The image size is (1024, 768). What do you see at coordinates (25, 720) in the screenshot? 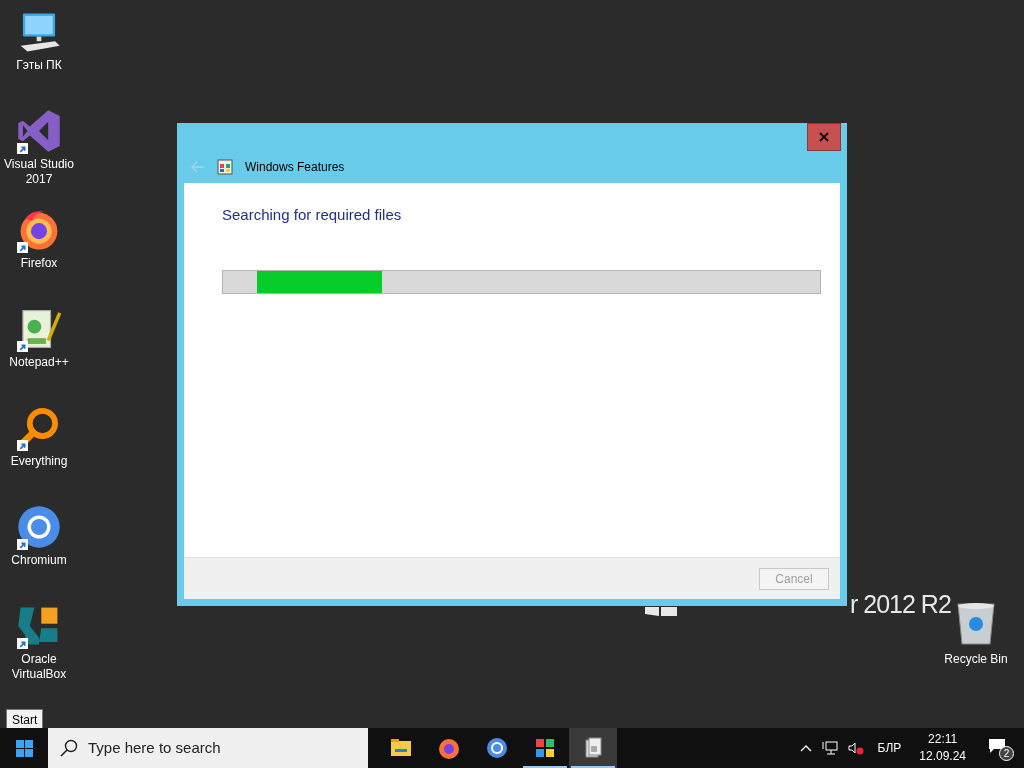
I see `tooltip: Start` at bounding box center [25, 720].